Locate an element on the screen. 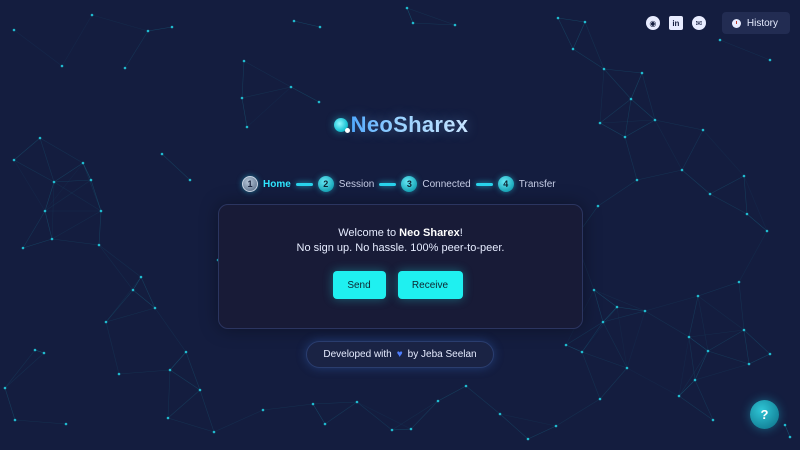  receive-button: Receive is located at coordinates (430, 285).